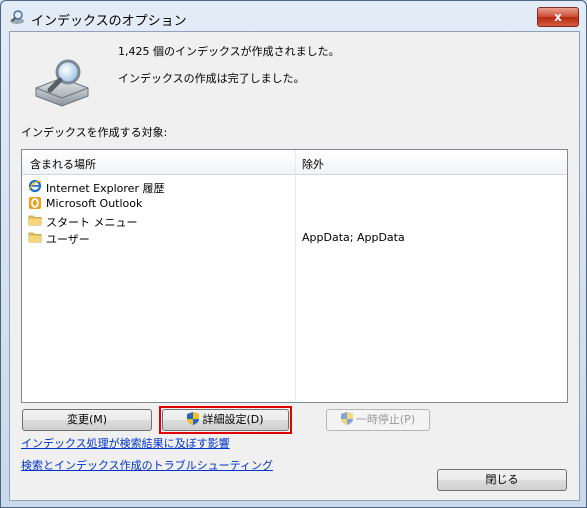 This screenshot has height=508, width=587. What do you see at coordinates (62, 83) in the screenshot?
I see `indexing-drive-icon` at bounding box center [62, 83].